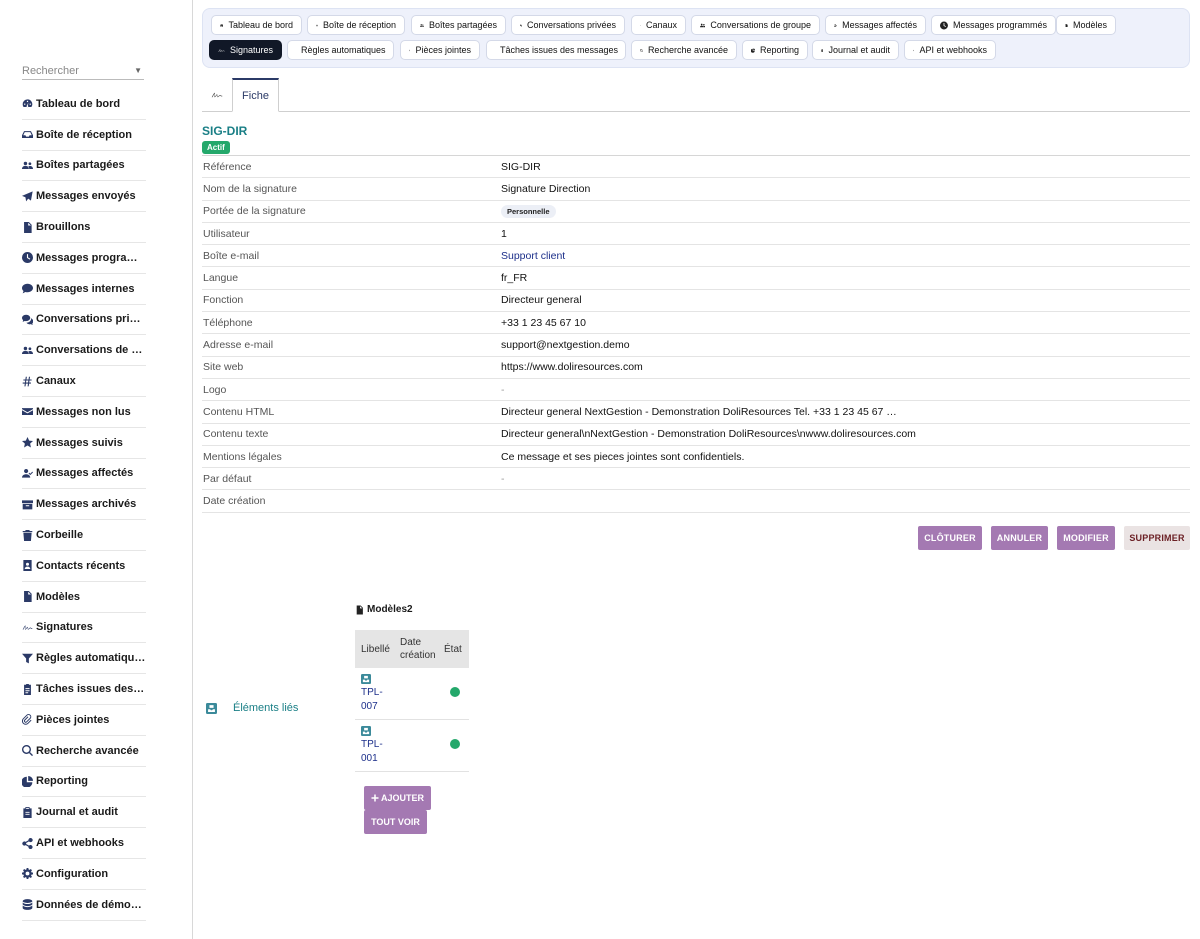 The width and height of the screenshot is (1200, 939). Describe the element at coordinates (855, 50) in the screenshot. I see `tab-journal-et-audit: Journal et audit` at that location.